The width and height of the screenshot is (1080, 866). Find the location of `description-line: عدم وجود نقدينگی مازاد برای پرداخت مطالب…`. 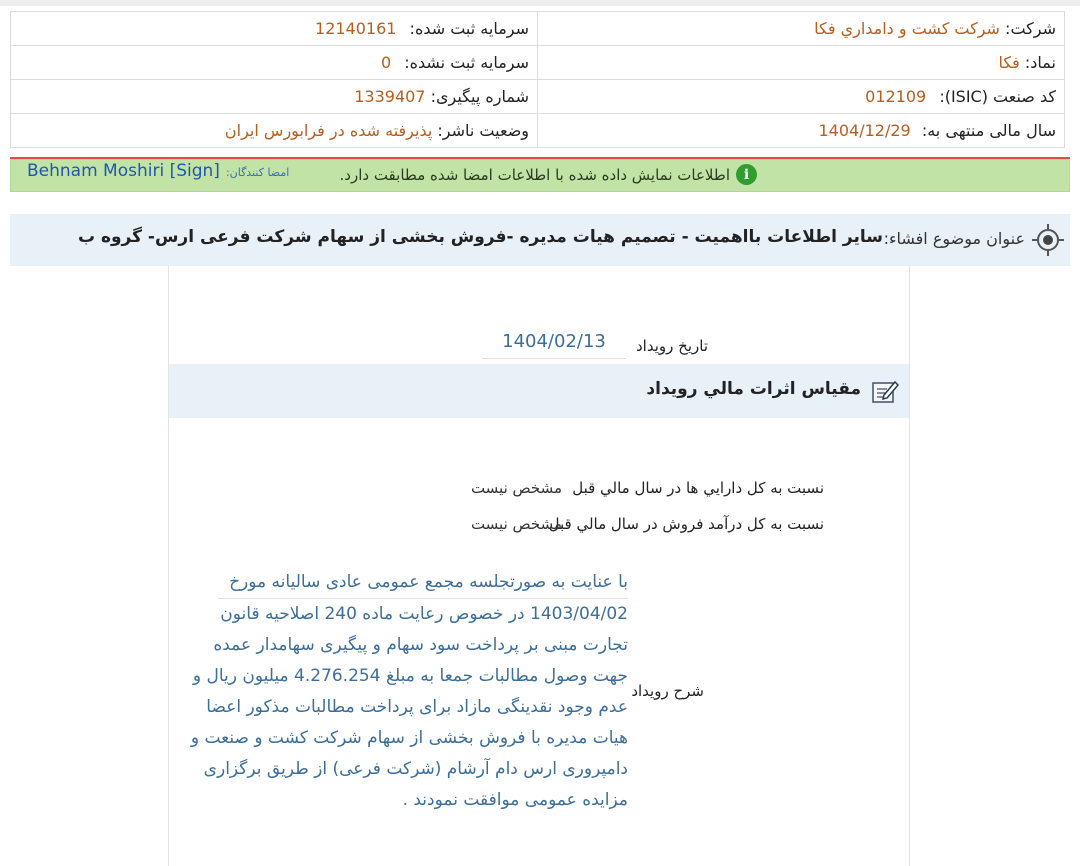

description-line: عدم وجود نقدينگی مازاد برای پرداخت مطالب… is located at coordinates (417, 707).